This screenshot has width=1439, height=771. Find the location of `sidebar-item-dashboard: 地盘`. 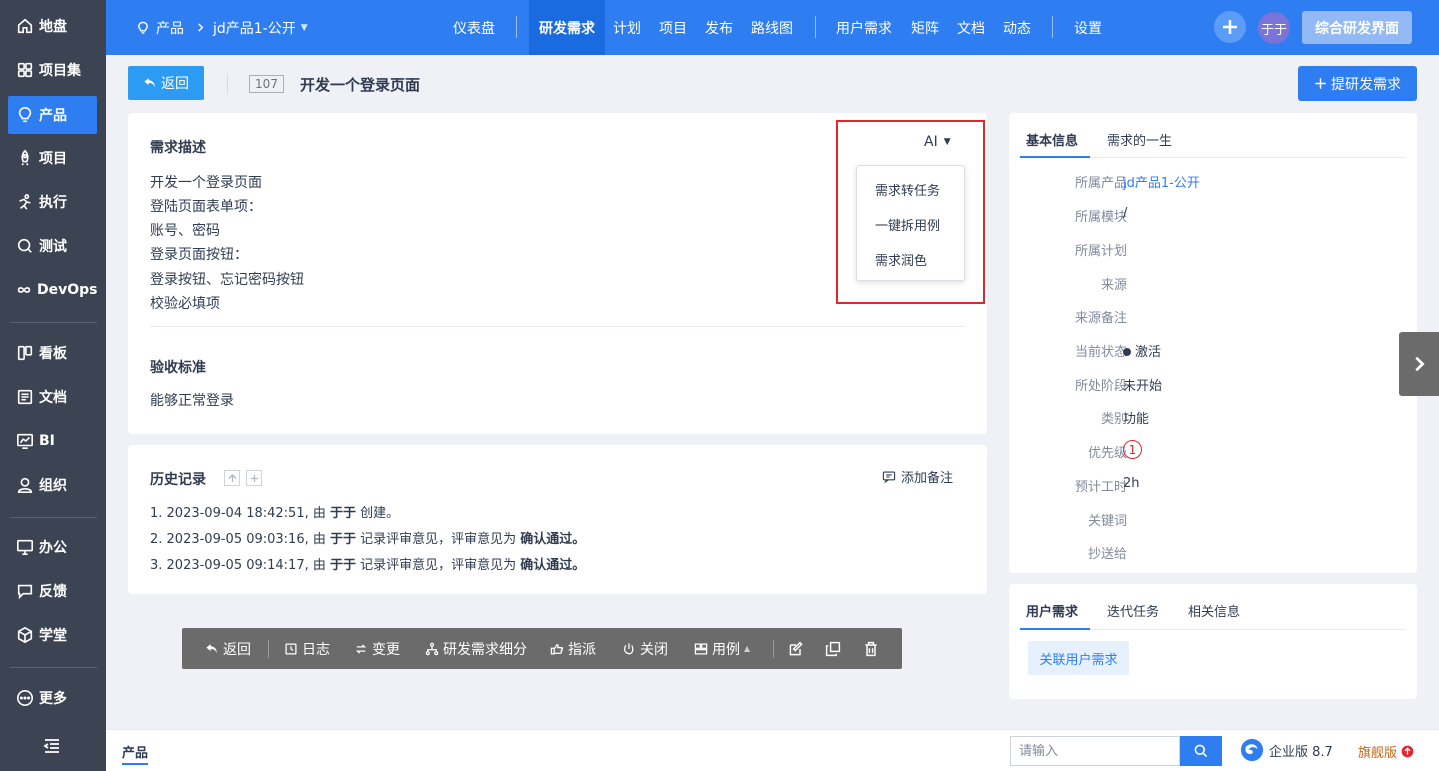

sidebar-item-dashboard: 地盘 is located at coordinates (52, 26).